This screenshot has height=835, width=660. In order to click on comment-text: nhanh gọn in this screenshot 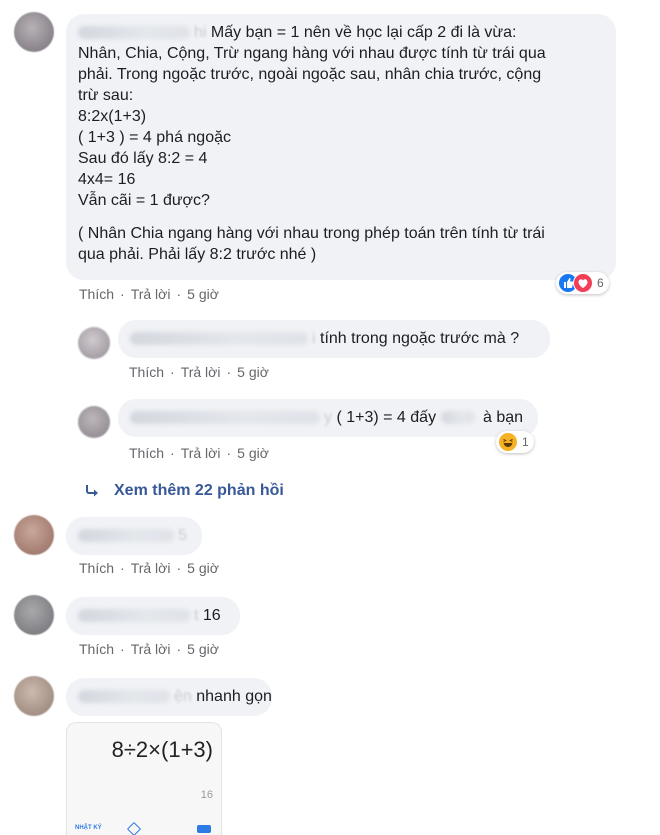, I will do `click(234, 696)`.